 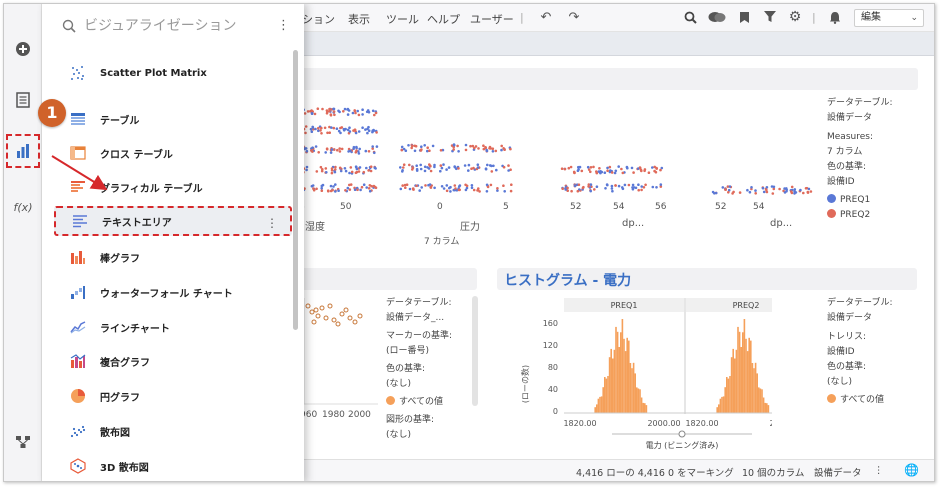 I want to click on legend-label: データテーブル:, so click(x=860, y=103).